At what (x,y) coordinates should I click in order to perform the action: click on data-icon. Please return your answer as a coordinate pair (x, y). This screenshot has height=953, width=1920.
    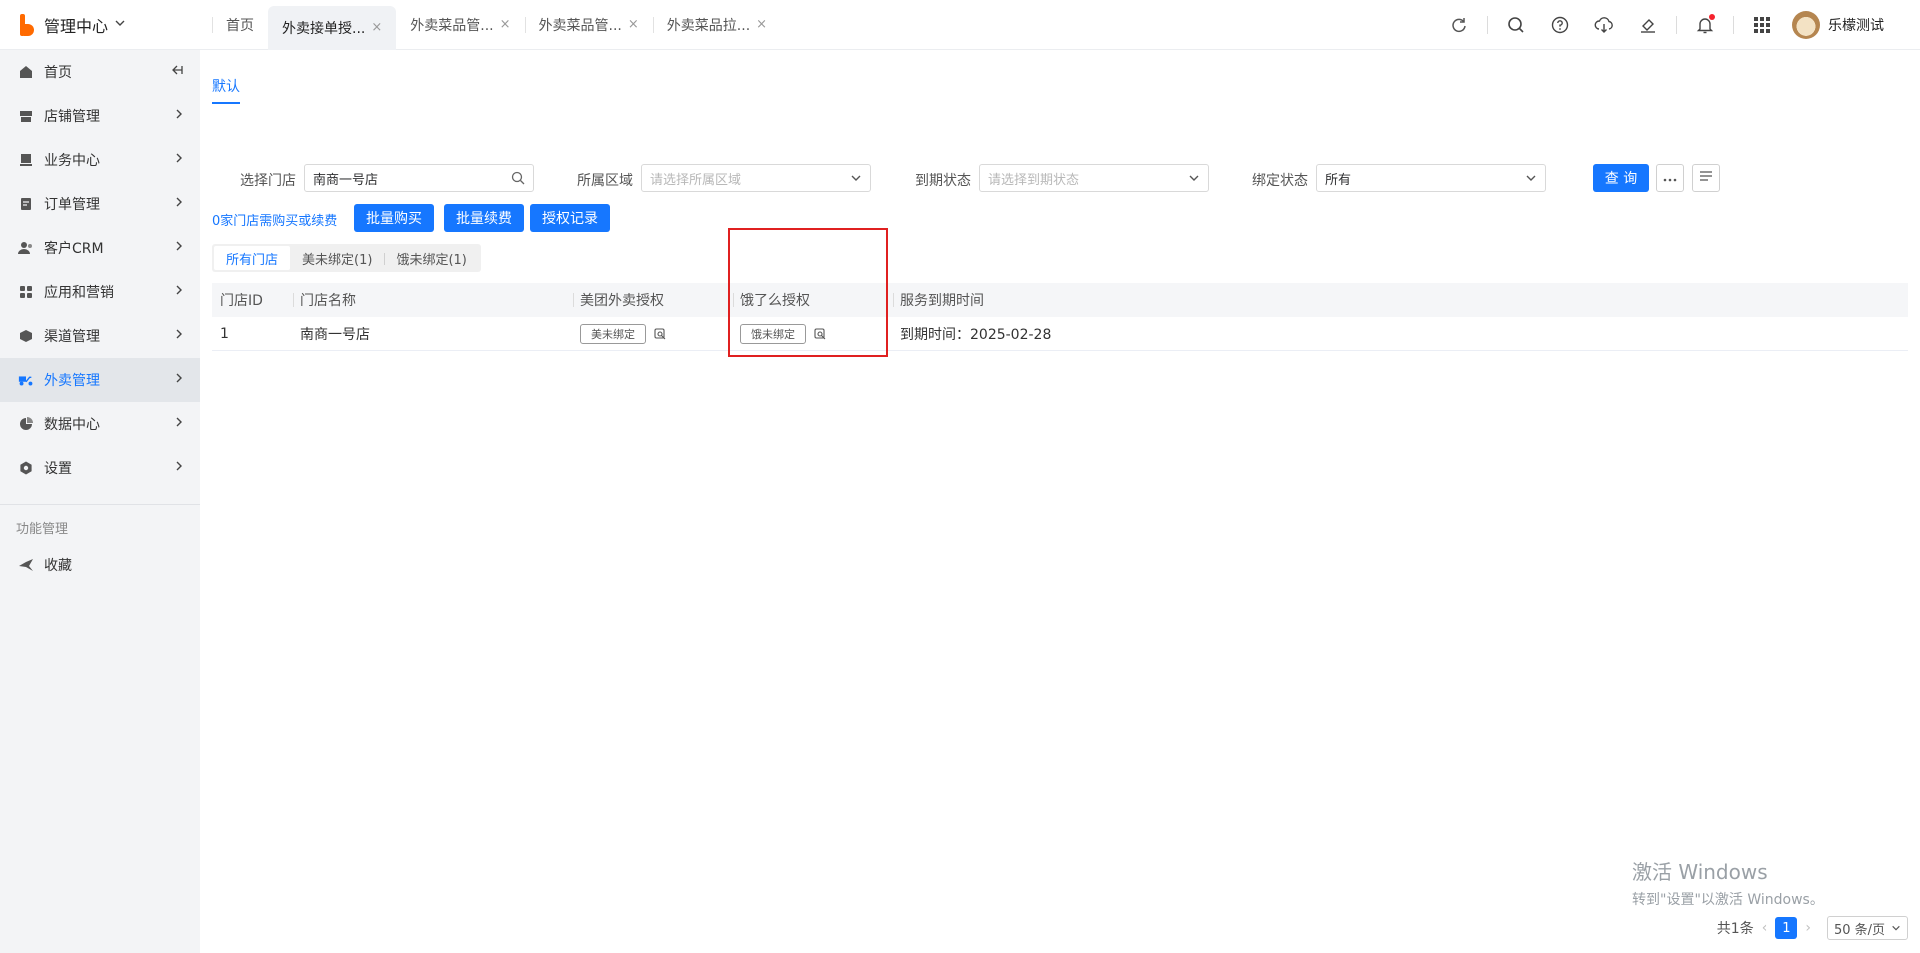
    Looking at the image, I should click on (26, 424).